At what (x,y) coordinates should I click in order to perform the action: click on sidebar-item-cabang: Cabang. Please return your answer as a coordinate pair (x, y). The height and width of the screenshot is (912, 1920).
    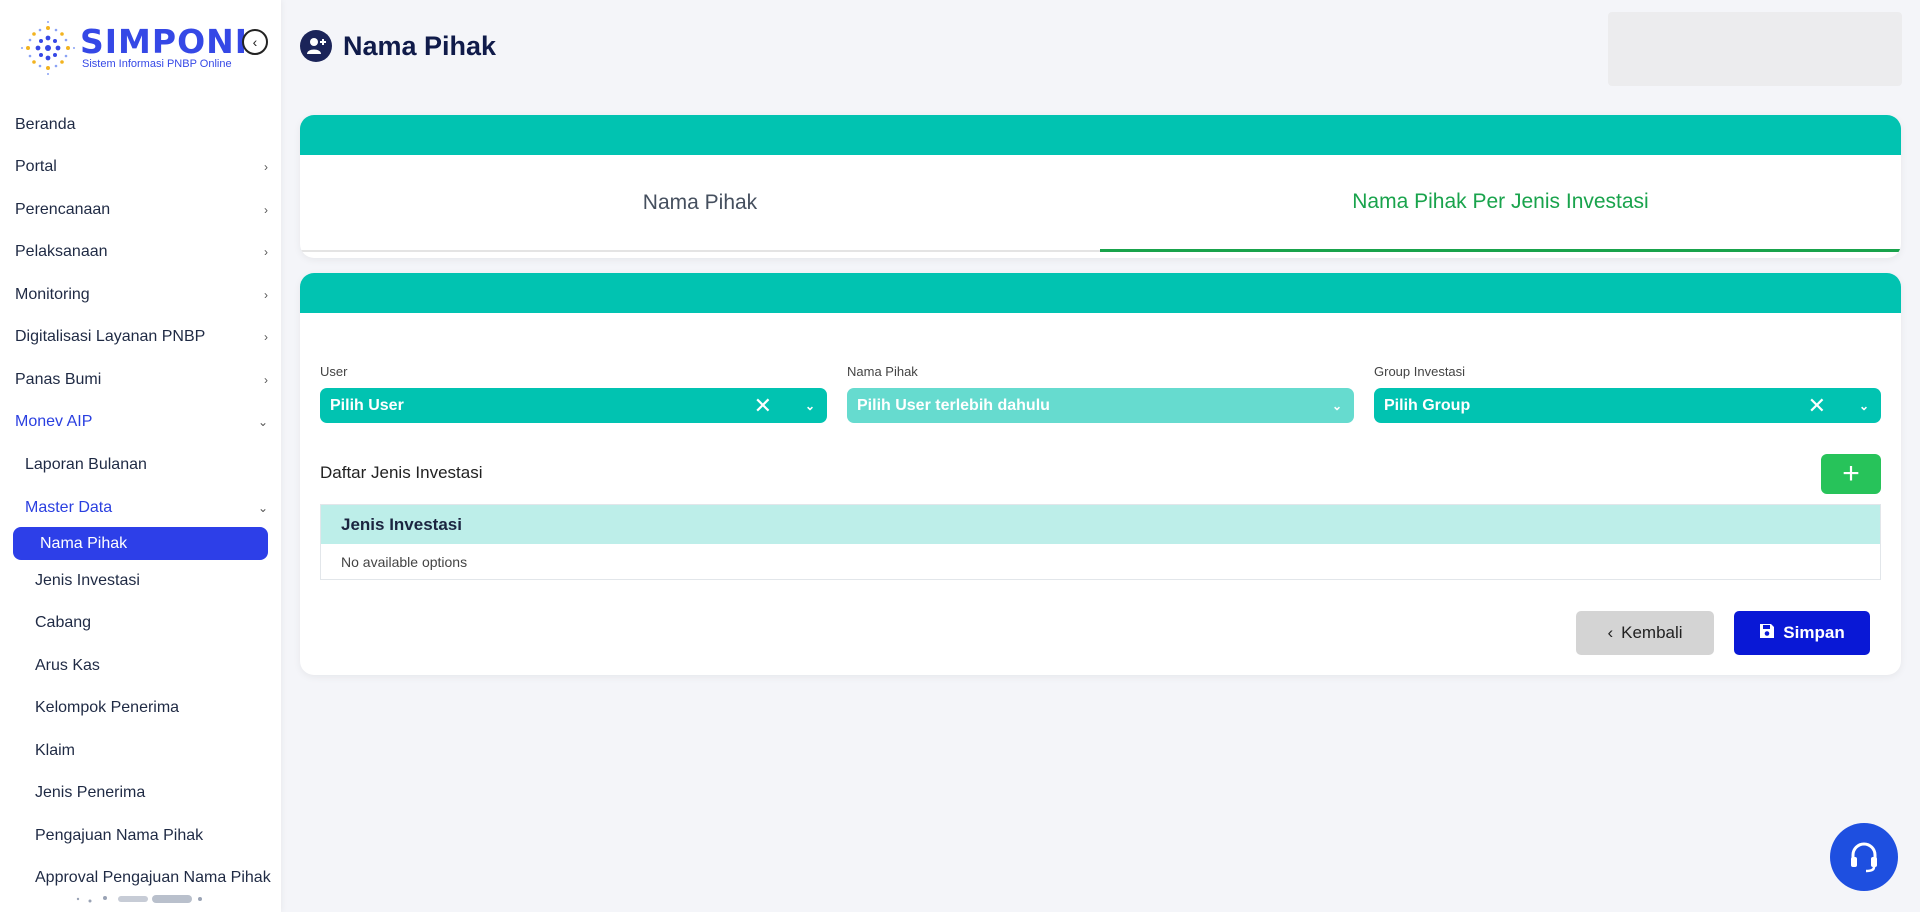
    Looking at the image, I should click on (140, 623).